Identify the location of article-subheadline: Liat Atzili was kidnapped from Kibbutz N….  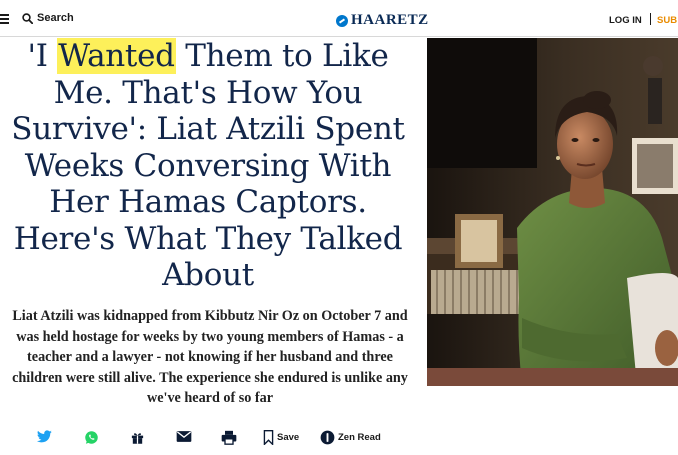
(210, 357).